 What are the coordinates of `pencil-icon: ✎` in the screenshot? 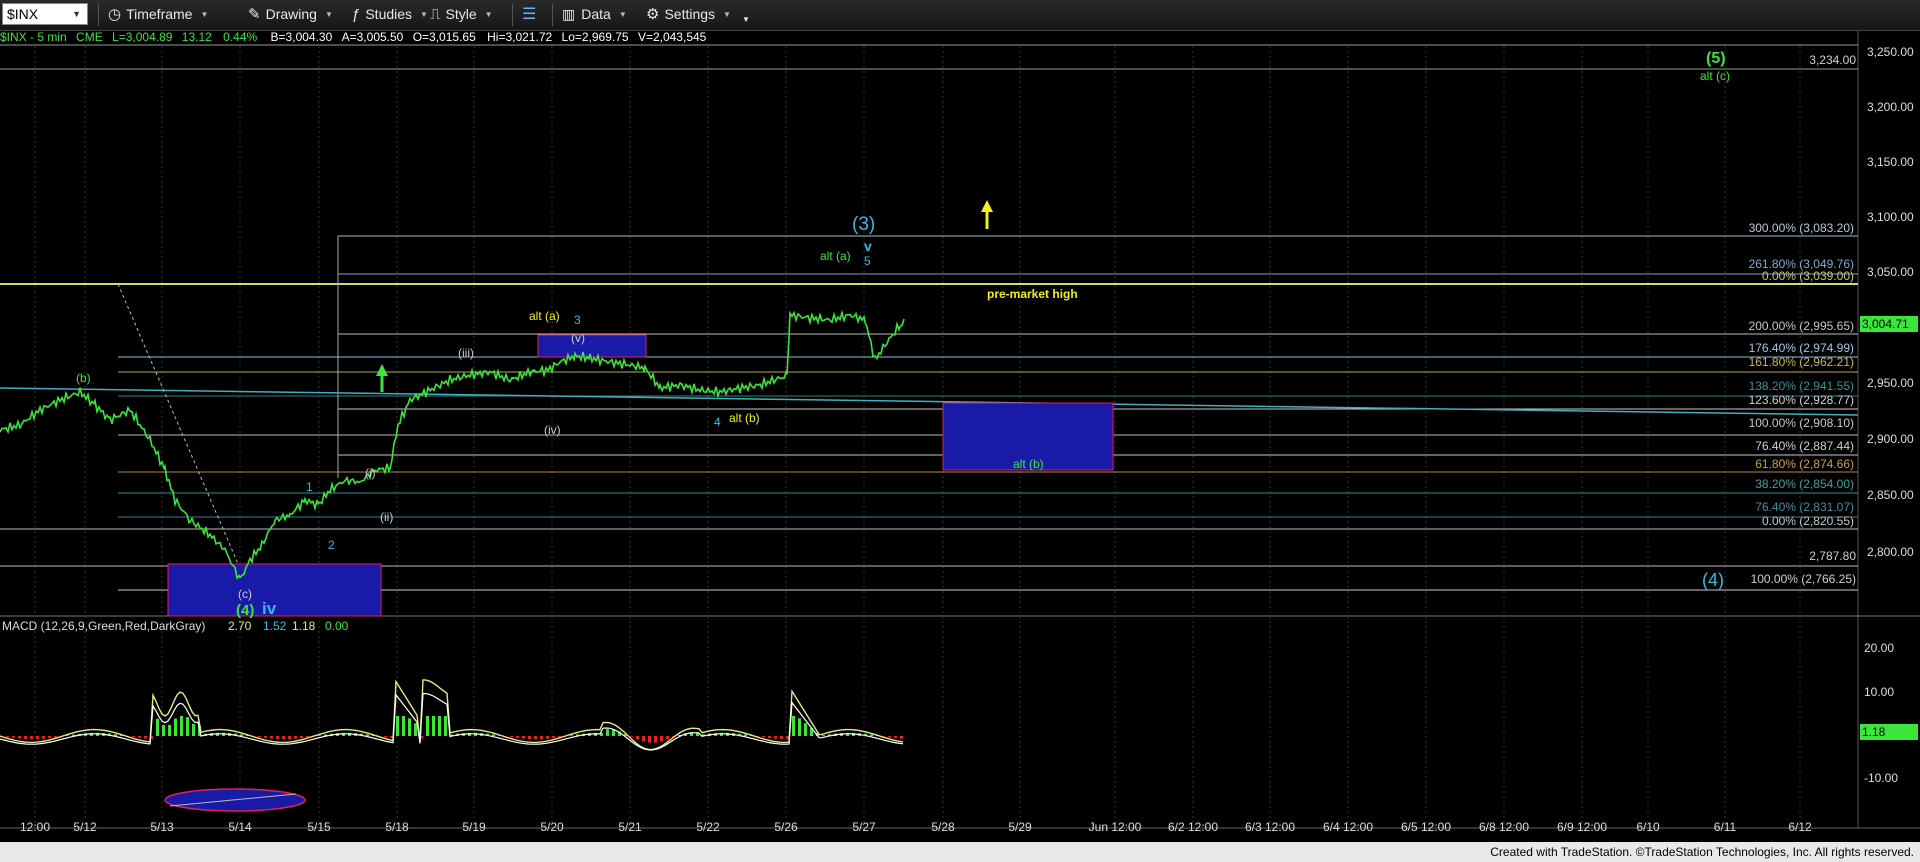 It's located at (254, 14).